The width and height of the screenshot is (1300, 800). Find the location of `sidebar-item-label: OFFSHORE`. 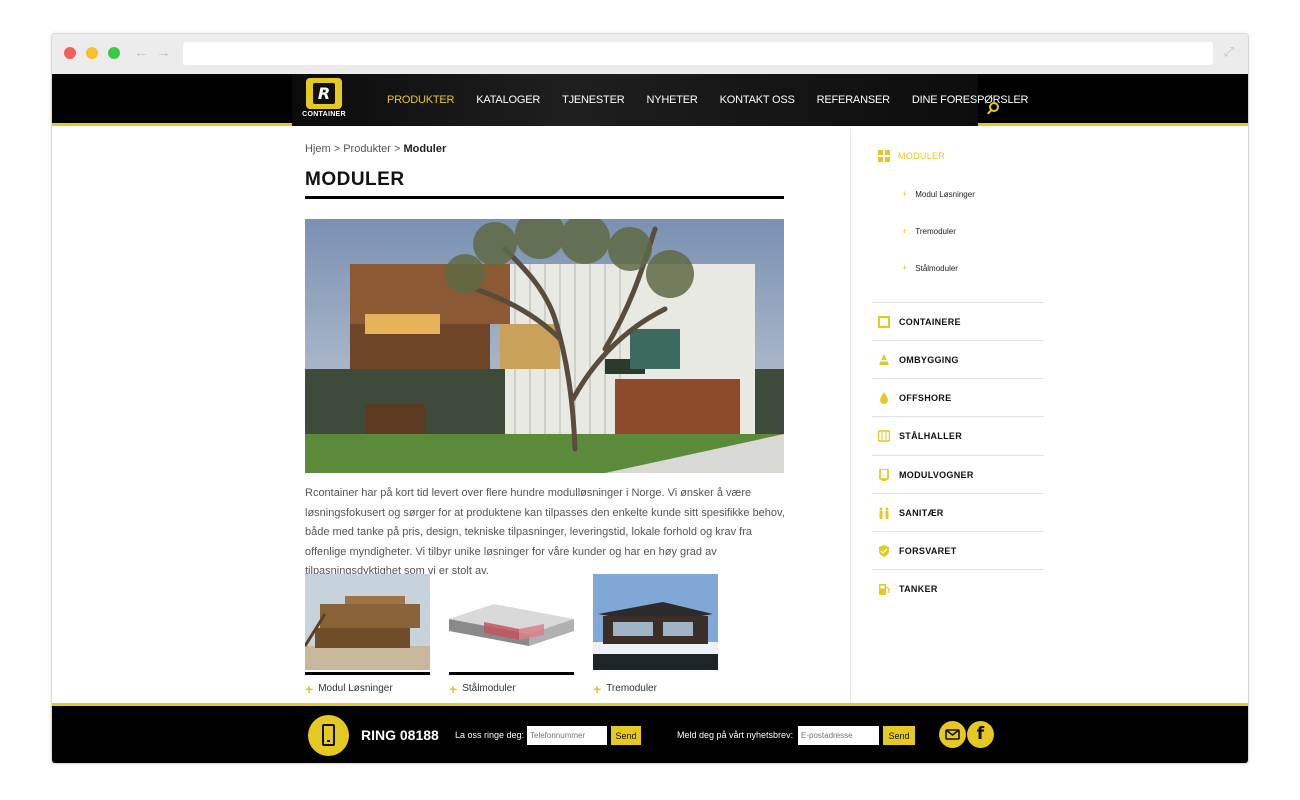

sidebar-item-label: OFFSHORE is located at coordinates (925, 397).